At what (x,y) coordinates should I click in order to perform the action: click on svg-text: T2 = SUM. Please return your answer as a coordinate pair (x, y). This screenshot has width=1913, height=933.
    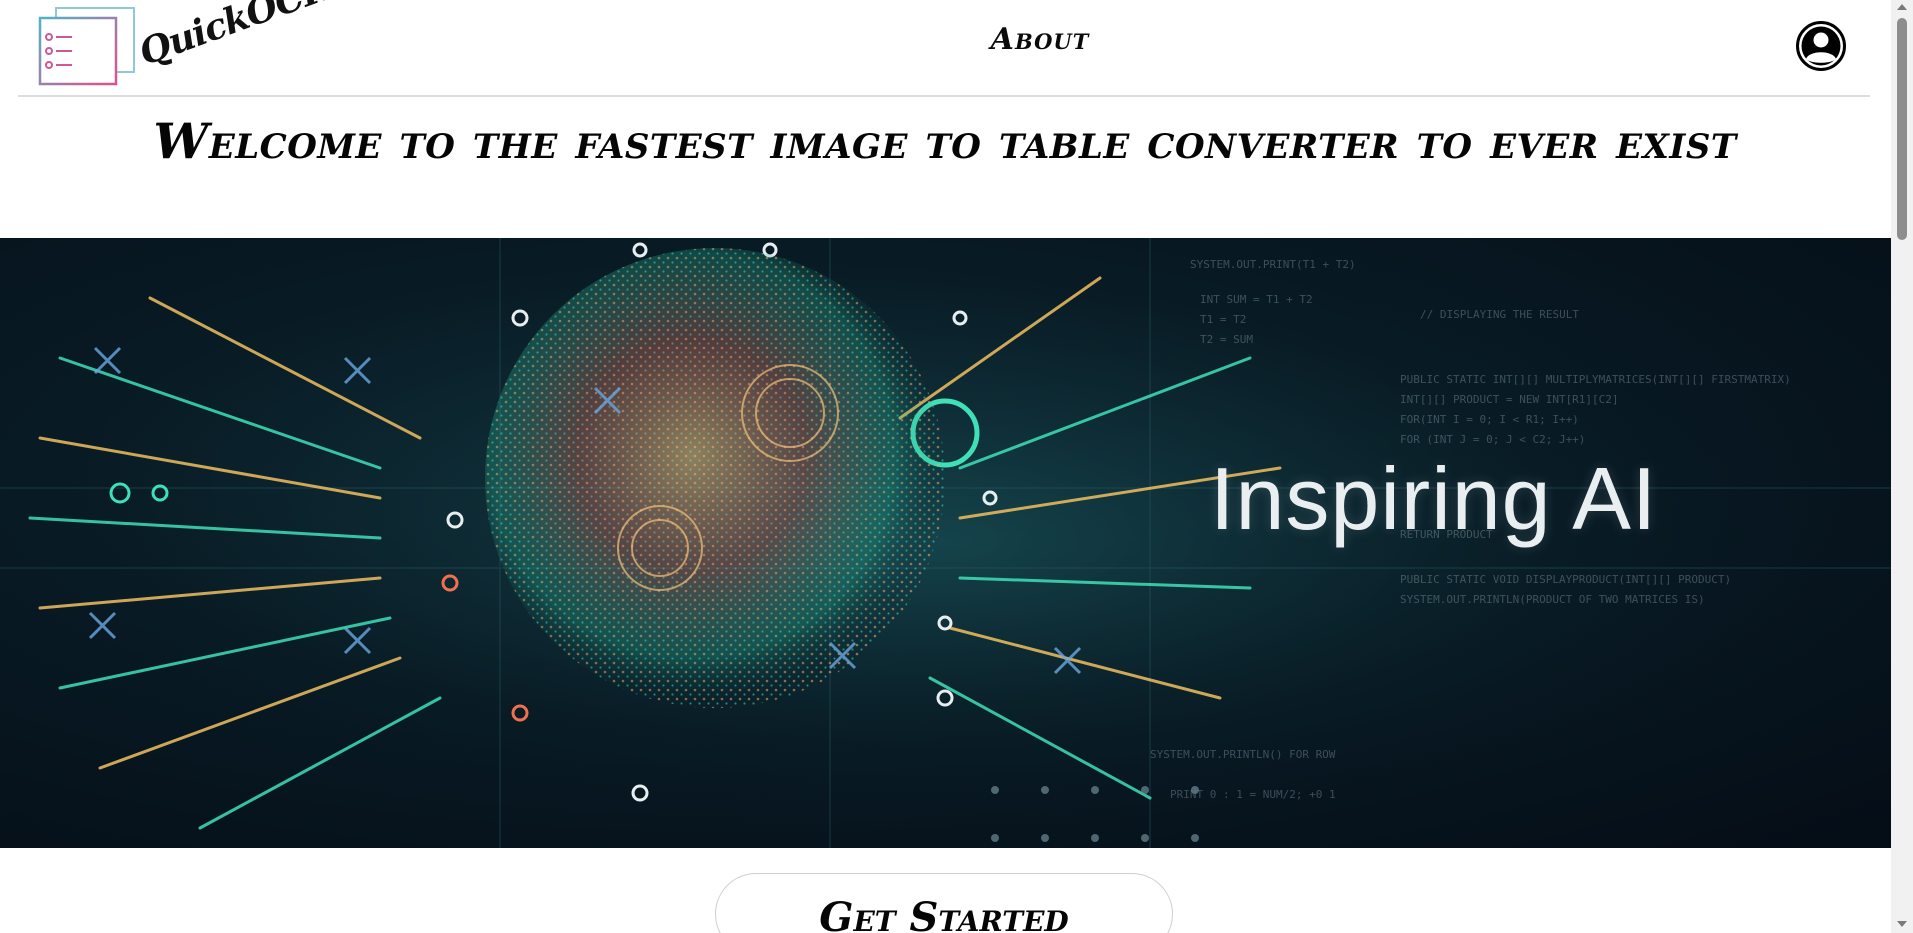
    Looking at the image, I should click on (1226, 339).